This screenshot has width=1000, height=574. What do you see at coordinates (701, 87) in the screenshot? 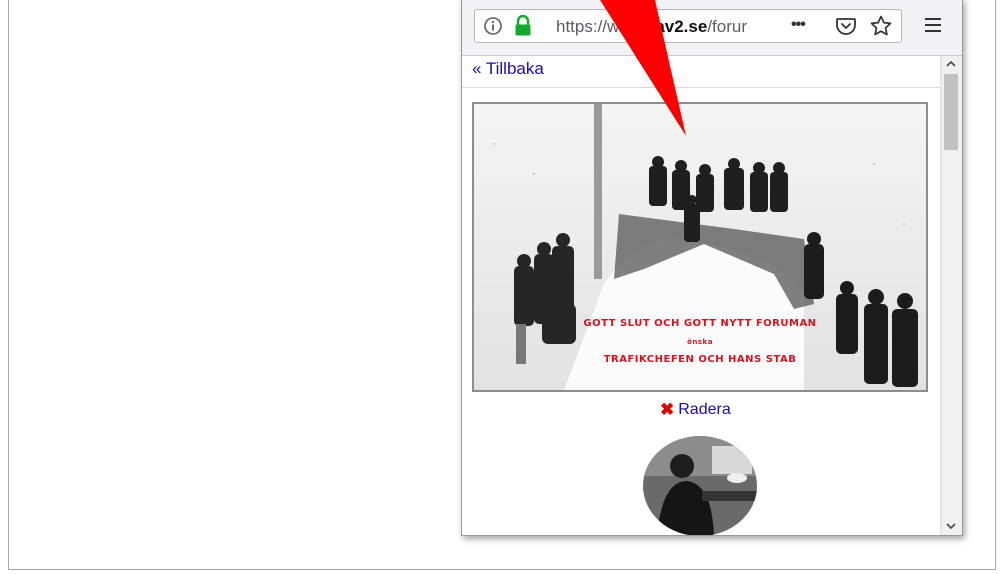
I see `divider` at bounding box center [701, 87].